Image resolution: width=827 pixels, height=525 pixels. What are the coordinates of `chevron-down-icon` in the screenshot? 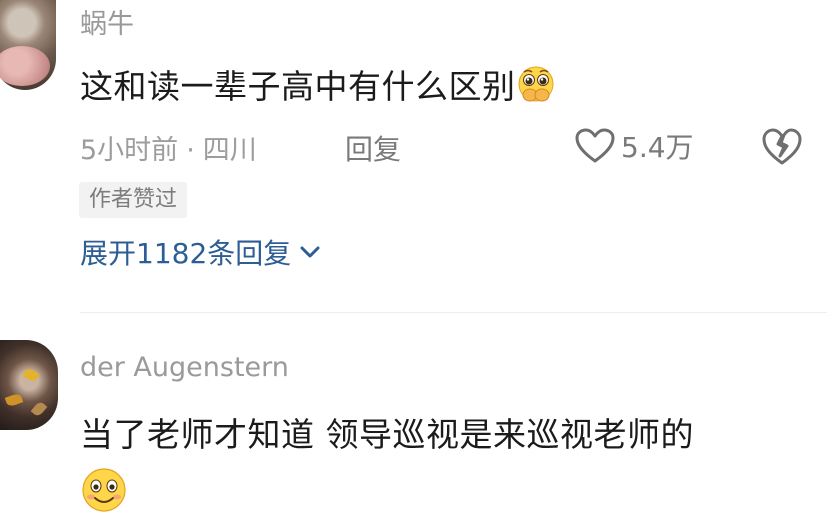 It's located at (310, 252).